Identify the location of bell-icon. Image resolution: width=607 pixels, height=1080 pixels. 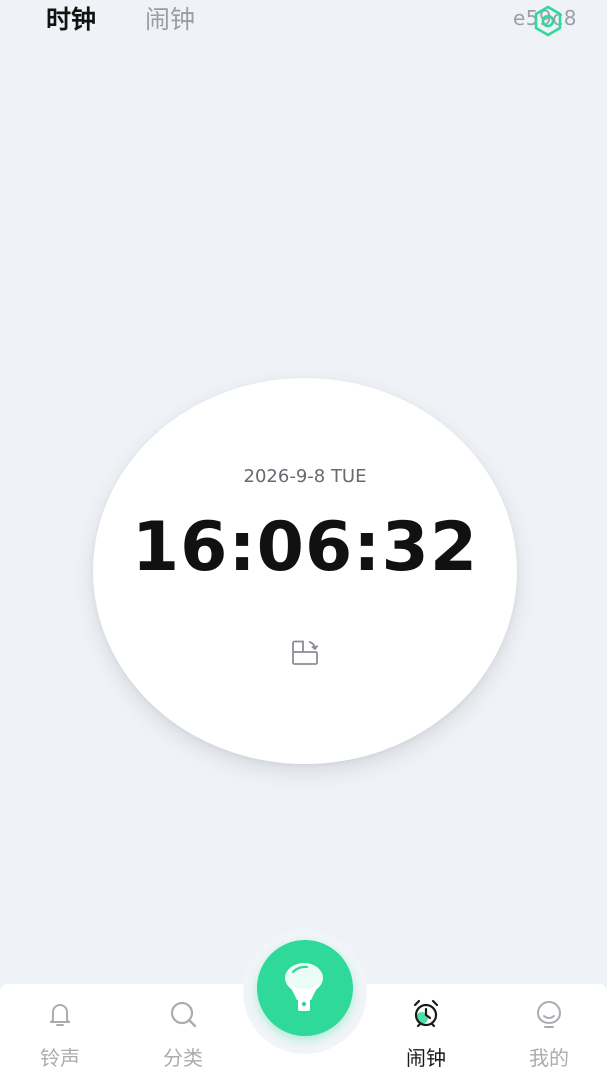
(60, 1015).